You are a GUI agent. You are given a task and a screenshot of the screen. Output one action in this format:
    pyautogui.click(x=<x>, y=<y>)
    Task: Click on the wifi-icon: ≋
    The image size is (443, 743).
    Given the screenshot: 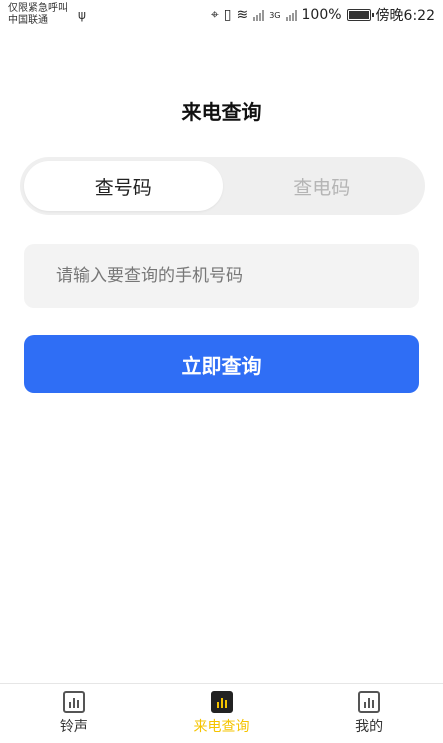 What is the action you would take?
    pyautogui.click(x=242, y=15)
    